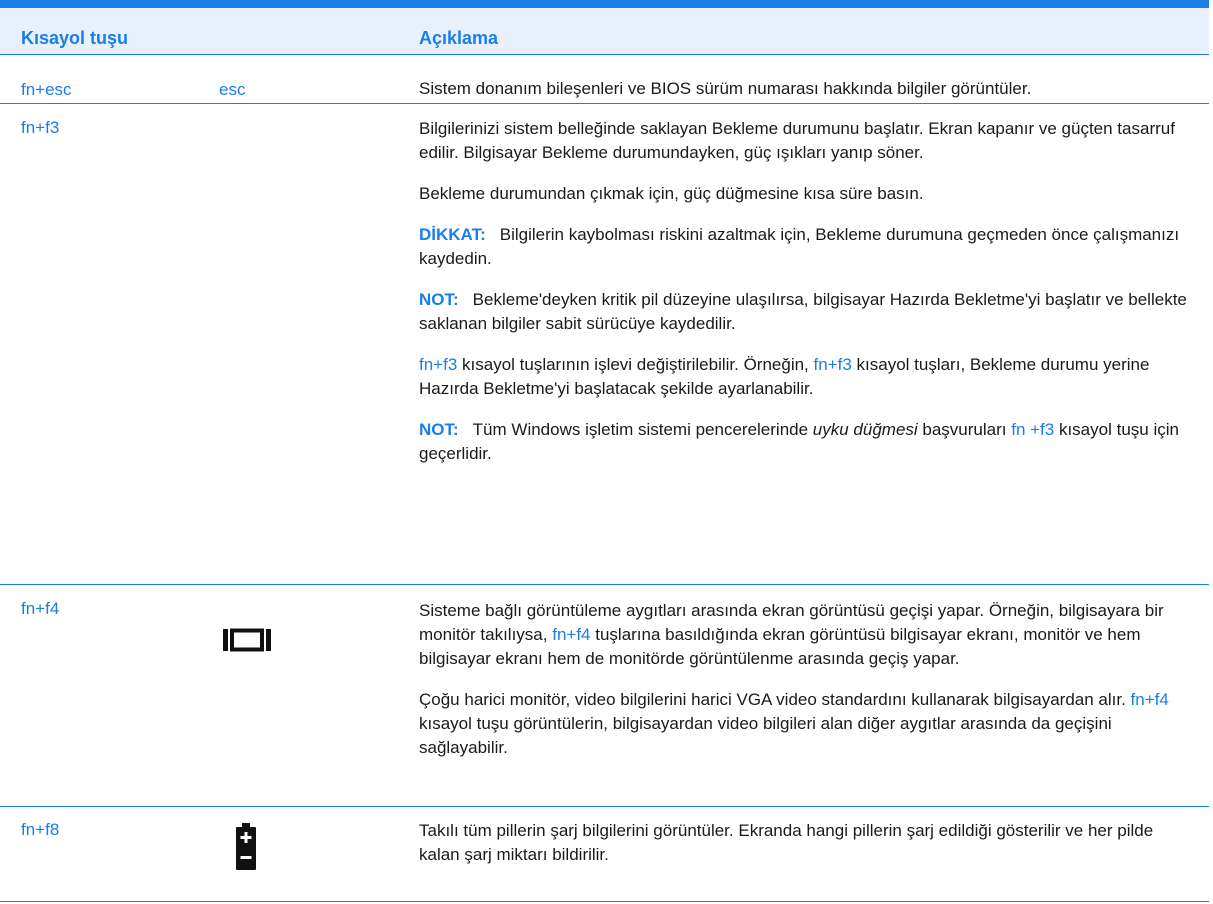 The height and width of the screenshot is (904, 1213). What do you see at coordinates (248, 152) in the screenshot?
I see `moon-sleep-icon` at bounding box center [248, 152].